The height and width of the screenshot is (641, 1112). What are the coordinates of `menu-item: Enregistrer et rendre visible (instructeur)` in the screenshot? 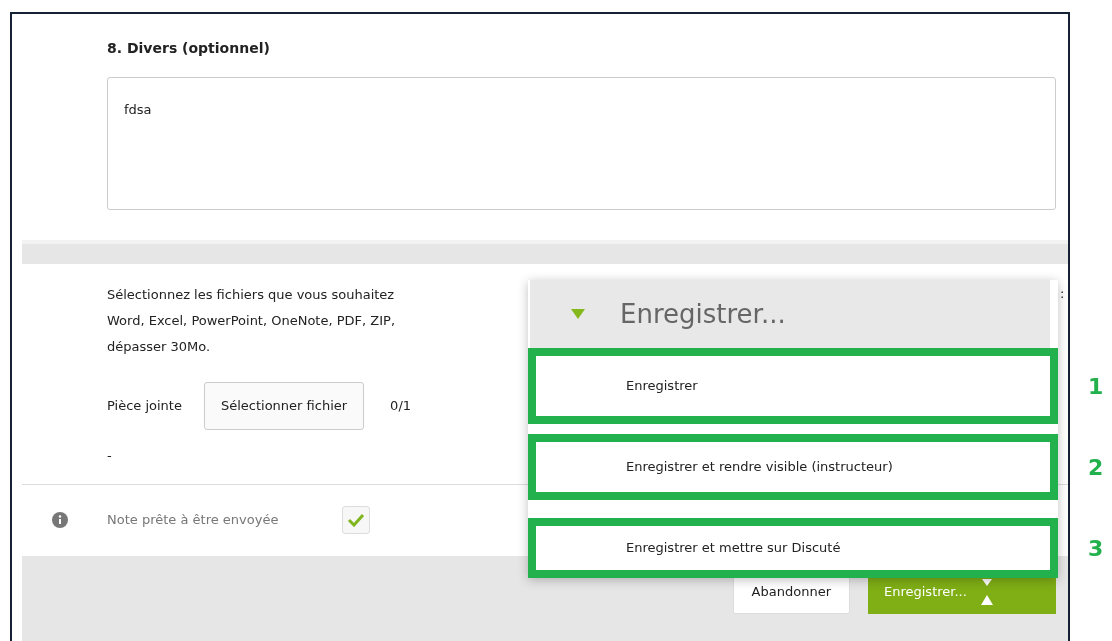 It's located at (793, 467).